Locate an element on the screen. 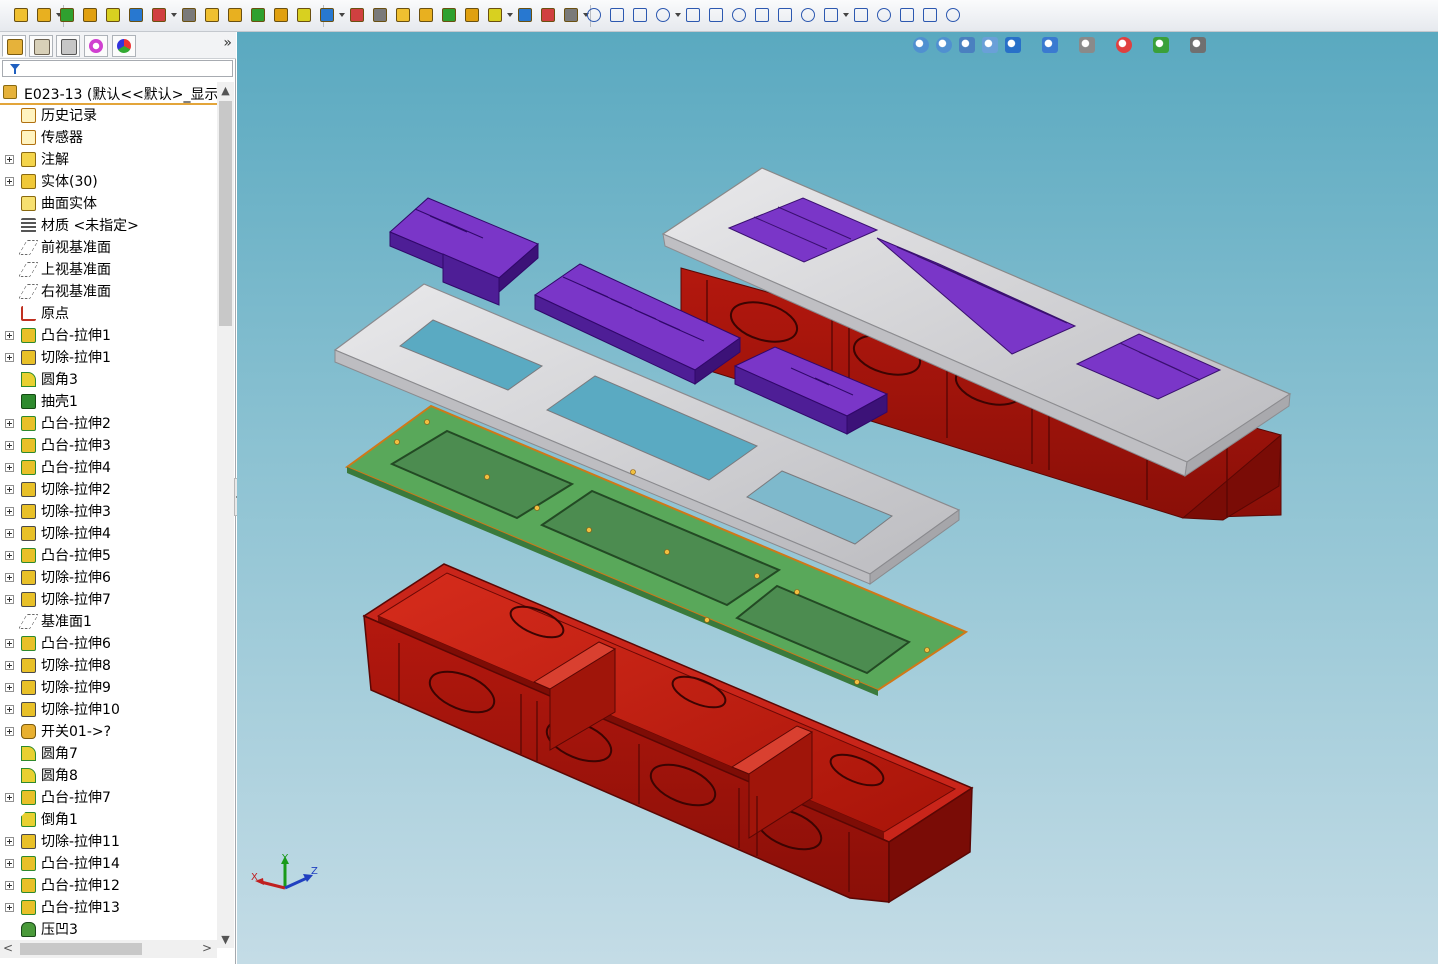 This screenshot has width=1438, height=964. revolved-cut-icon is located at coordinates (235, 15).